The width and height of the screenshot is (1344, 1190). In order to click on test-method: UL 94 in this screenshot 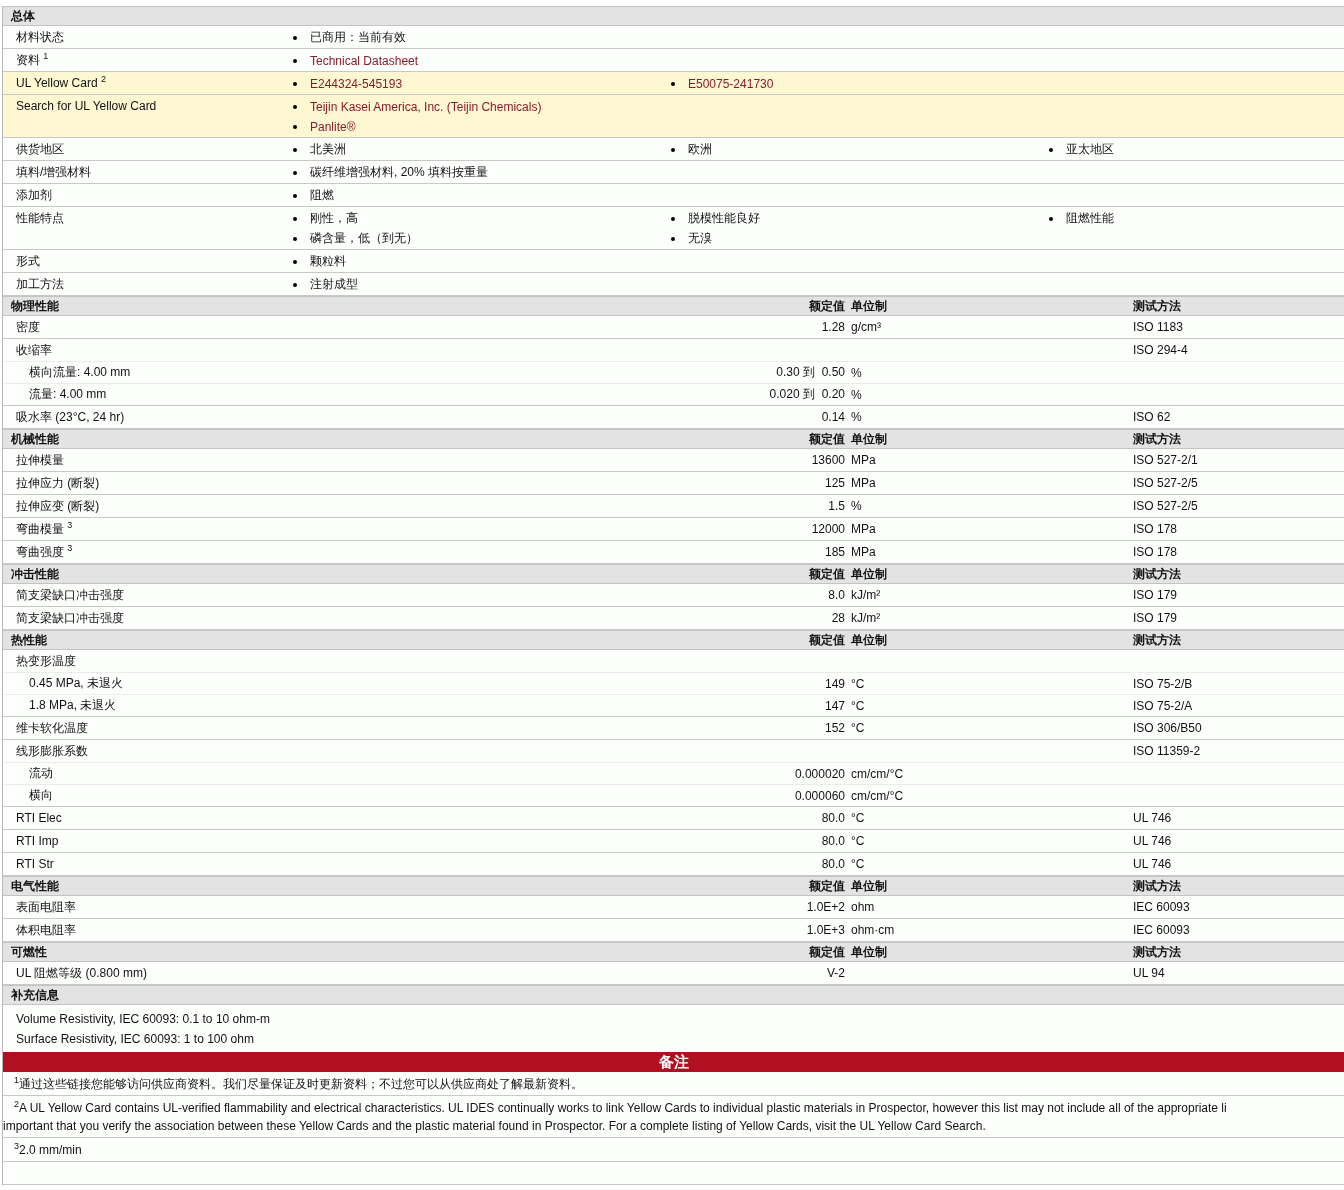, I will do `click(1149, 973)`.